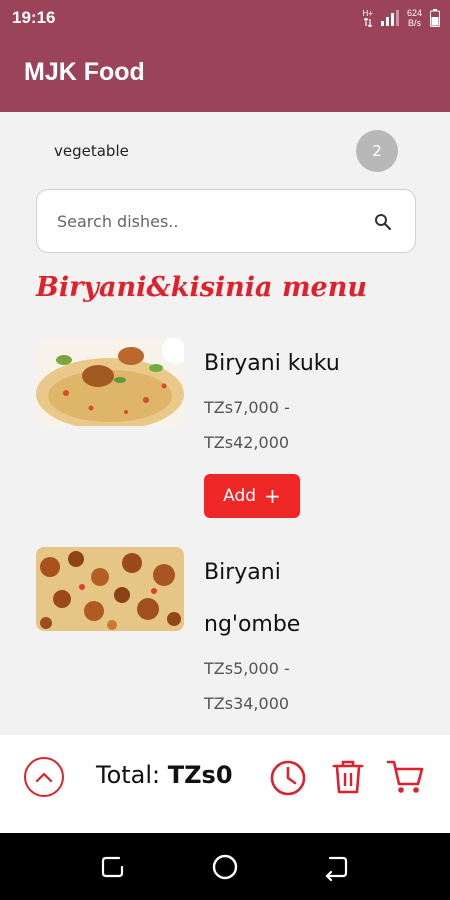 The height and width of the screenshot is (900, 450). What do you see at coordinates (272, 363) in the screenshot?
I see `dish-name: Biryani kuku` at bounding box center [272, 363].